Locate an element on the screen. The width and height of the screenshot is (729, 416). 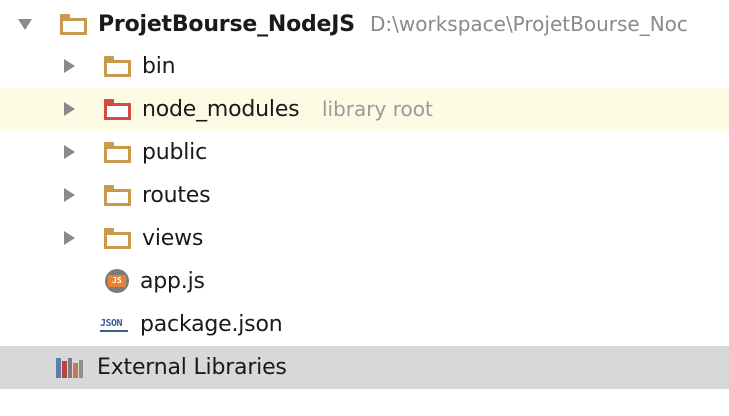
tree-item-label: node_modules is located at coordinates (221, 109).